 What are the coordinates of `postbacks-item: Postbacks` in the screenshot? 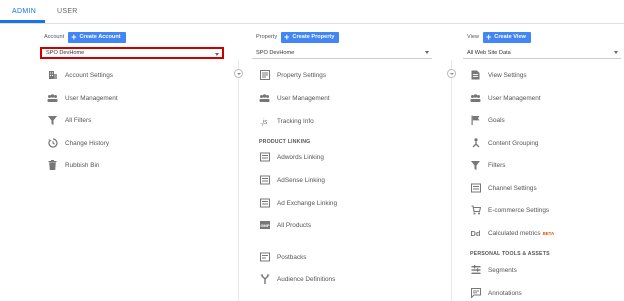 It's located at (282, 257).